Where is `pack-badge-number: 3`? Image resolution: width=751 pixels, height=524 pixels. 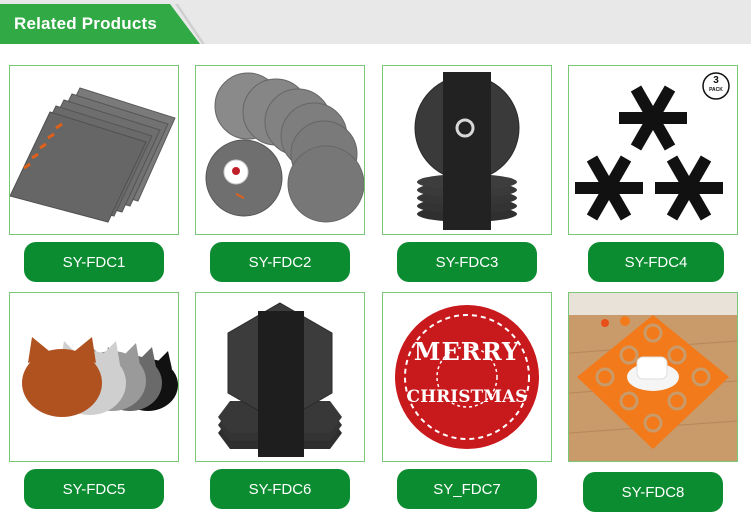 pack-badge-number: 3 is located at coordinates (716, 80).